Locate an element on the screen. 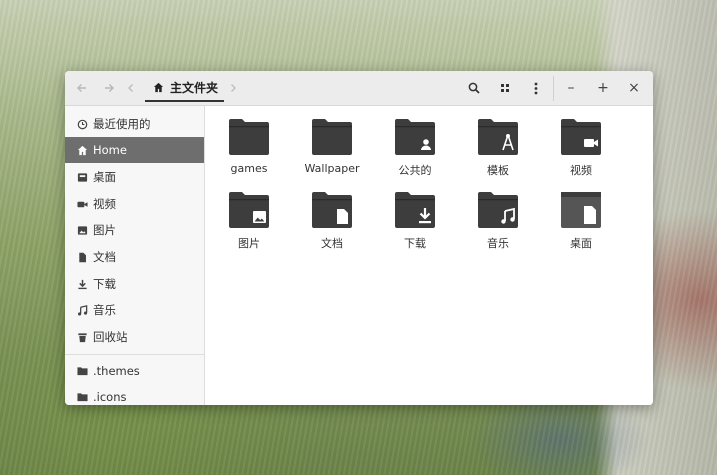 This screenshot has width=717, height=475. close-button: × is located at coordinates (634, 88).